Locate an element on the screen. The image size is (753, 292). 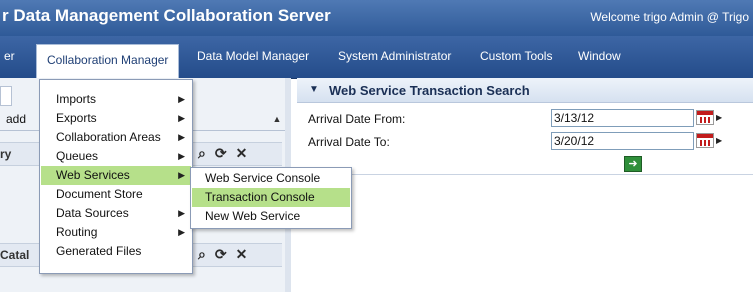
menu-new-web-service: New Web Service is located at coordinates (271, 216).